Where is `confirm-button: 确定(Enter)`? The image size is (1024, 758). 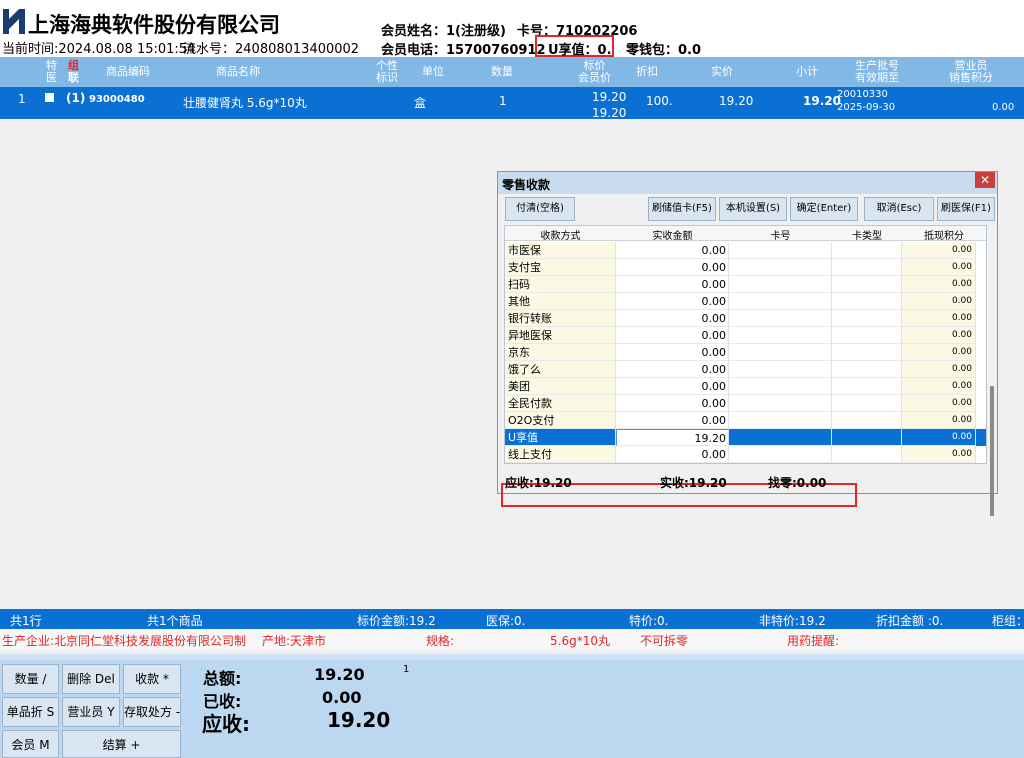
confirm-button: 确定(Enter) is located at coordinates (824, 209).